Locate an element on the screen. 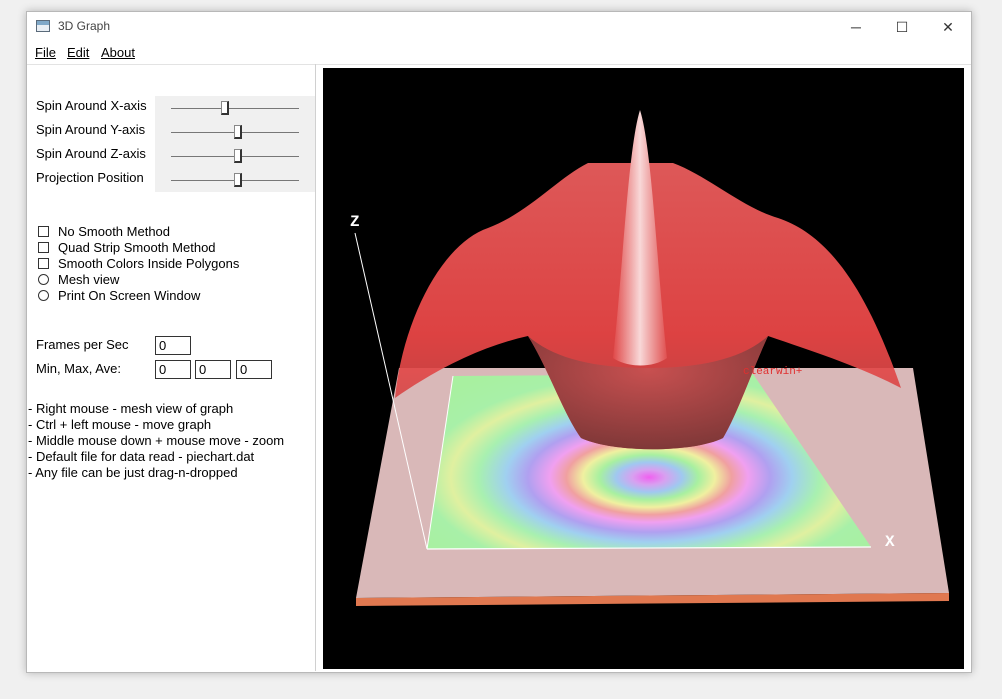 The image size is (1002, 699). menu-file-label: File is located at coordinates (45, 52).